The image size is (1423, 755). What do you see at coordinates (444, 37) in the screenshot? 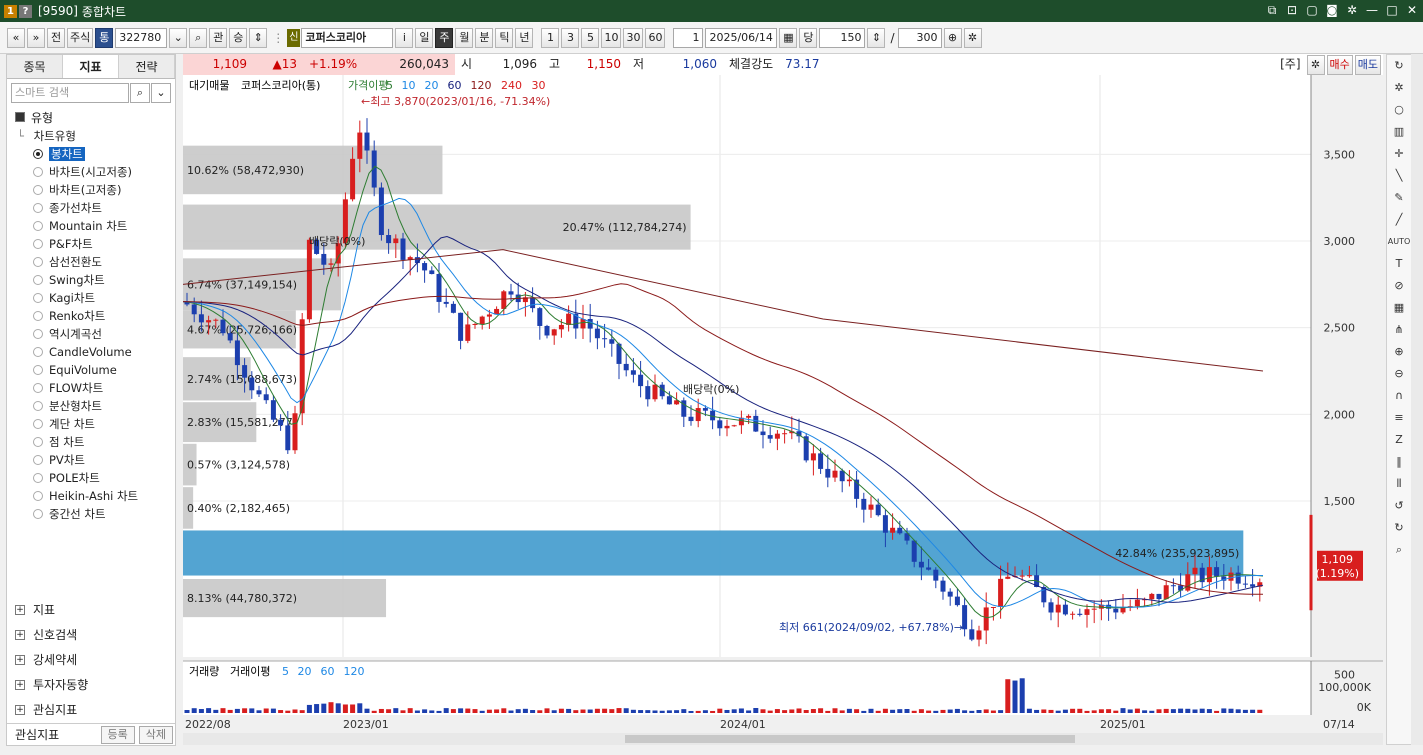
I see `period-week: 주` at bounding box center [444, 37].